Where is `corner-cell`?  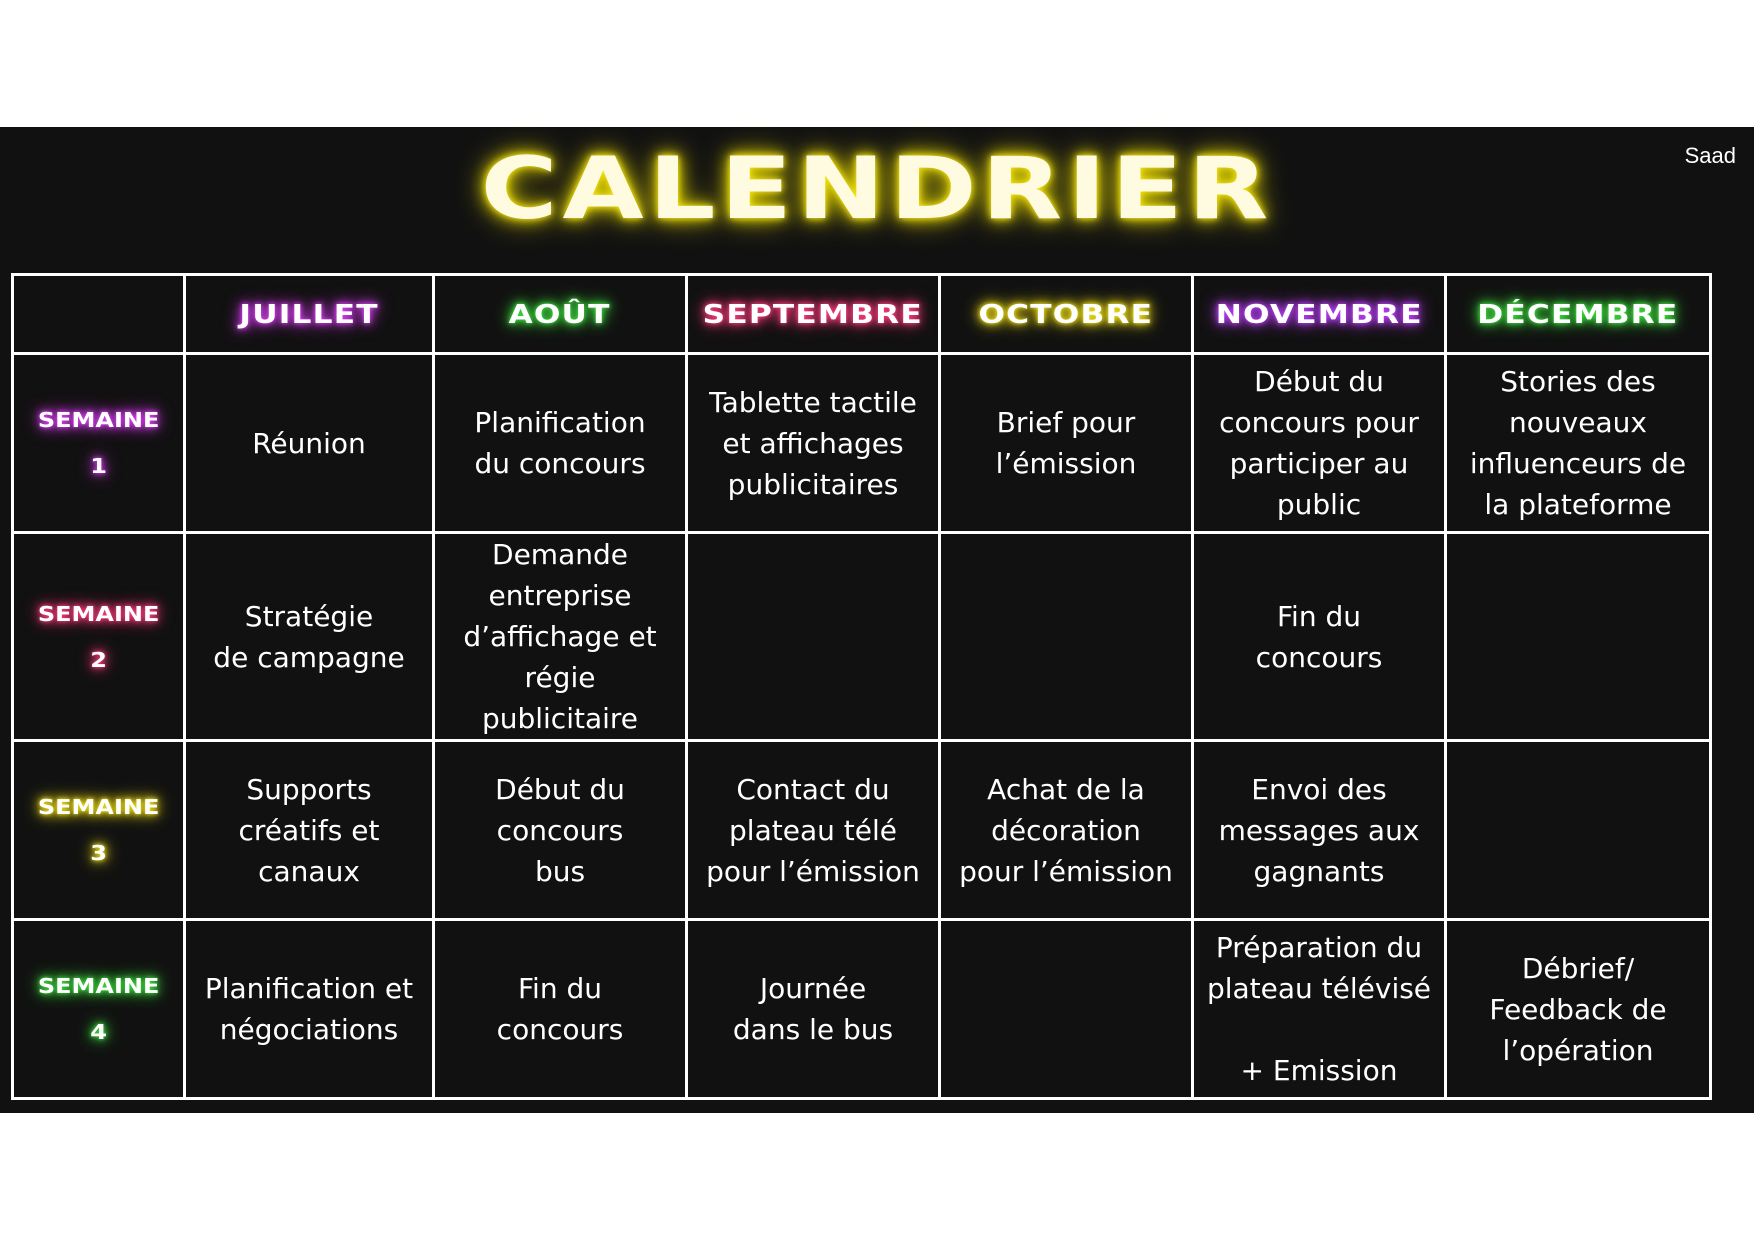 corner-cell is located at coordinates (98, 314).